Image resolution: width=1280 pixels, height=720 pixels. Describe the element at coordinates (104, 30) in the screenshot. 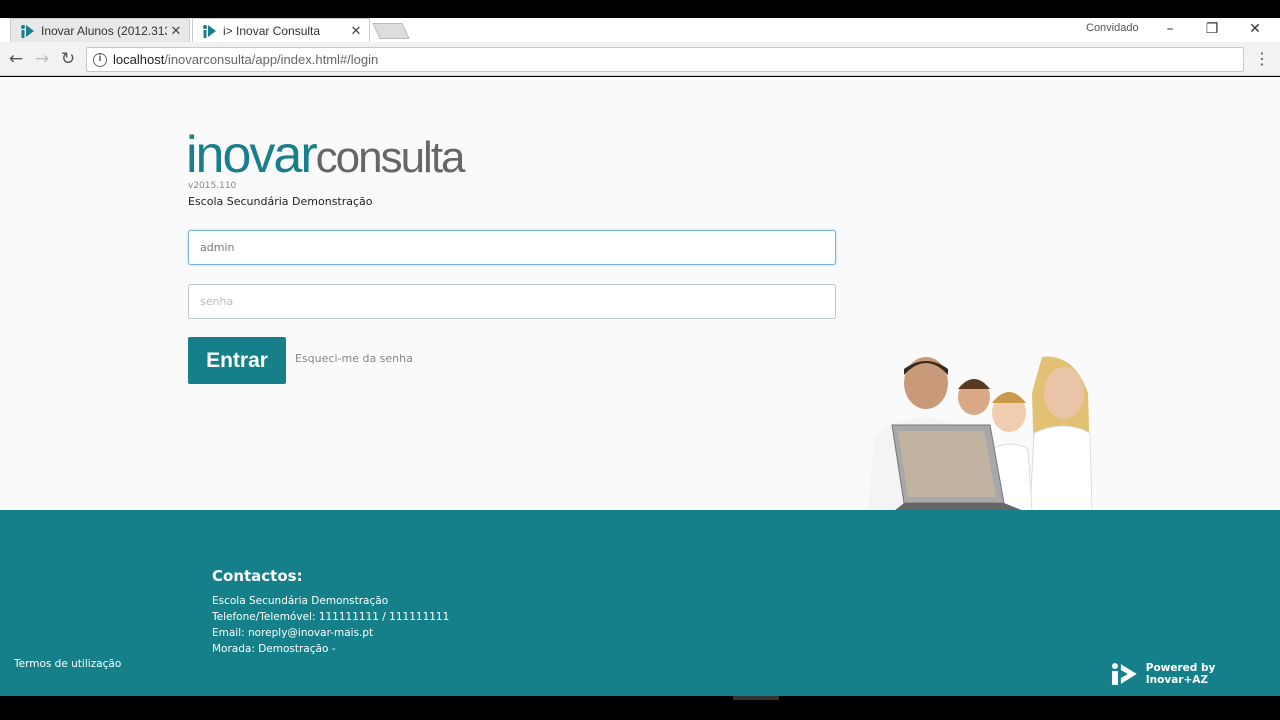

I see `tab-title: Inovar Alunos (2012.313` at that location.